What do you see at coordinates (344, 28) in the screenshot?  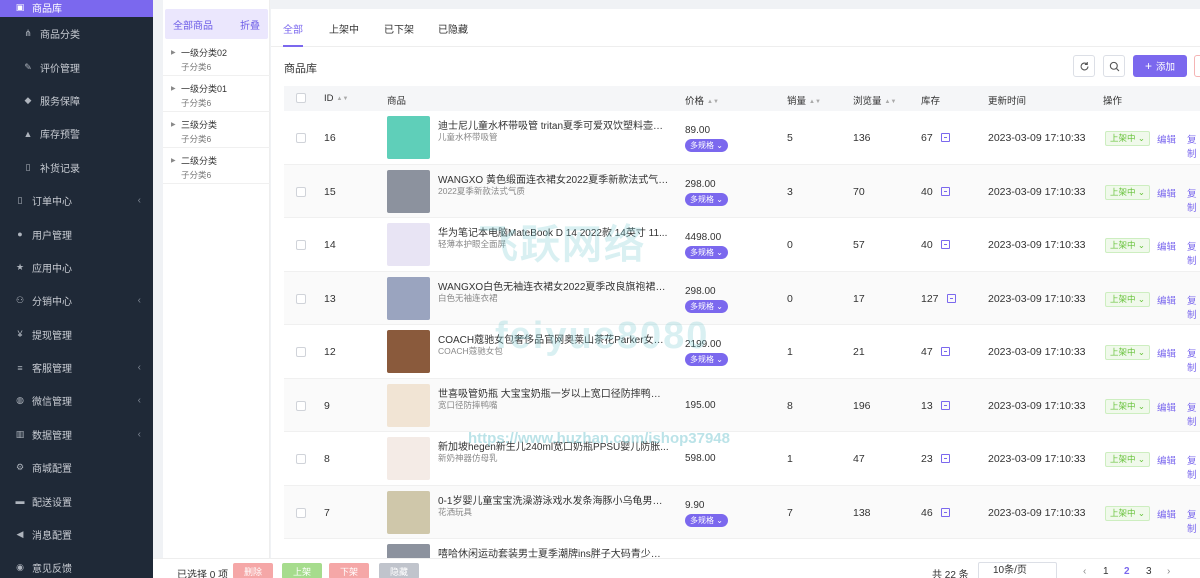 I see `tab-on-sale: 上架中` at bounding box center [344, 28].